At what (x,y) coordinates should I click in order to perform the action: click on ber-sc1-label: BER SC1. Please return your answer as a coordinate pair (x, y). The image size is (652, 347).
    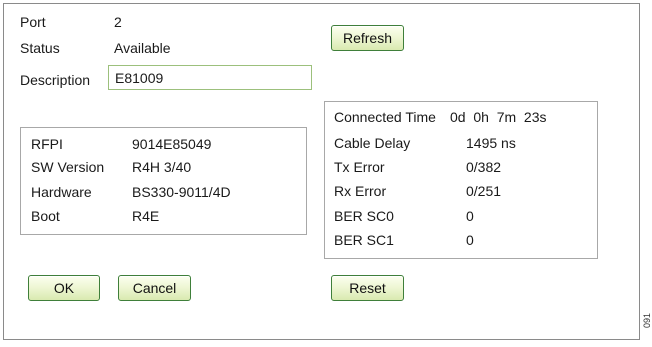
    Looking at the image, I should click on (364, 240).